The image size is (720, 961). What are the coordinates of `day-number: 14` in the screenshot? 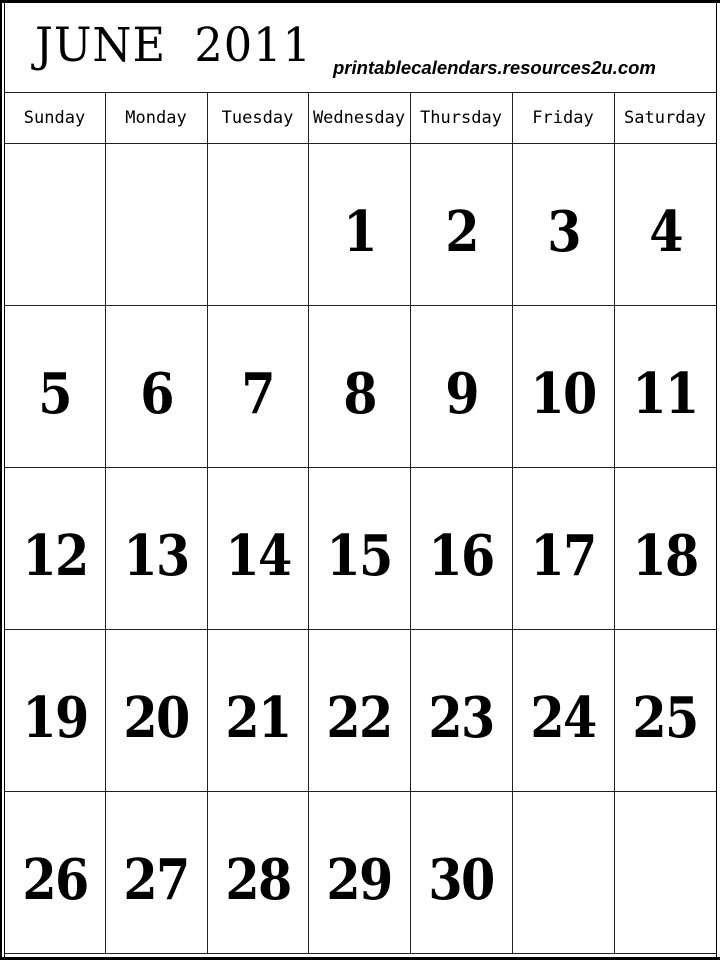 It's located at (258, 556).